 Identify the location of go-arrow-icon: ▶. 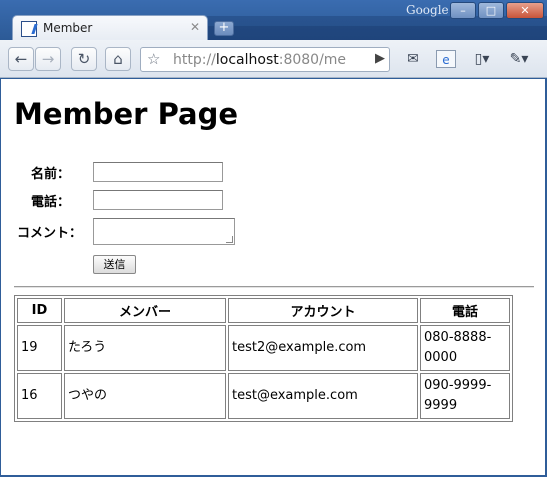
(380, 58).